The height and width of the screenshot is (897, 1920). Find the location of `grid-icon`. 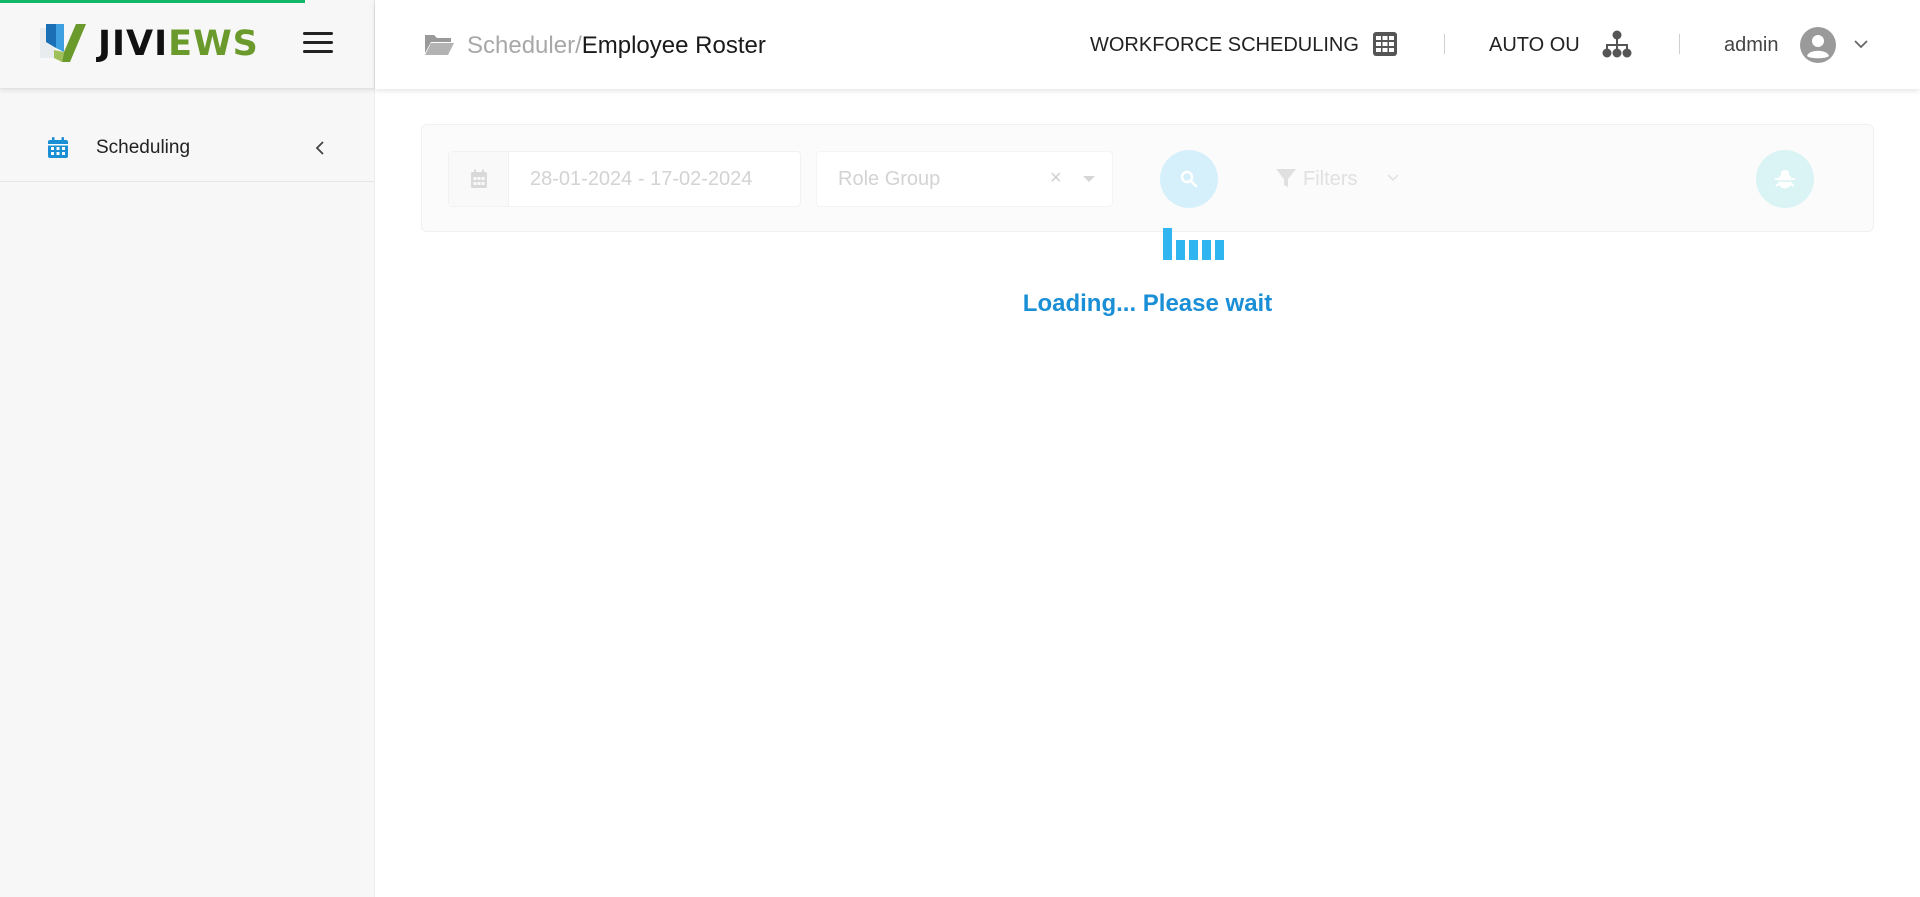

grid-icon is located at coordinates (1385, 44).